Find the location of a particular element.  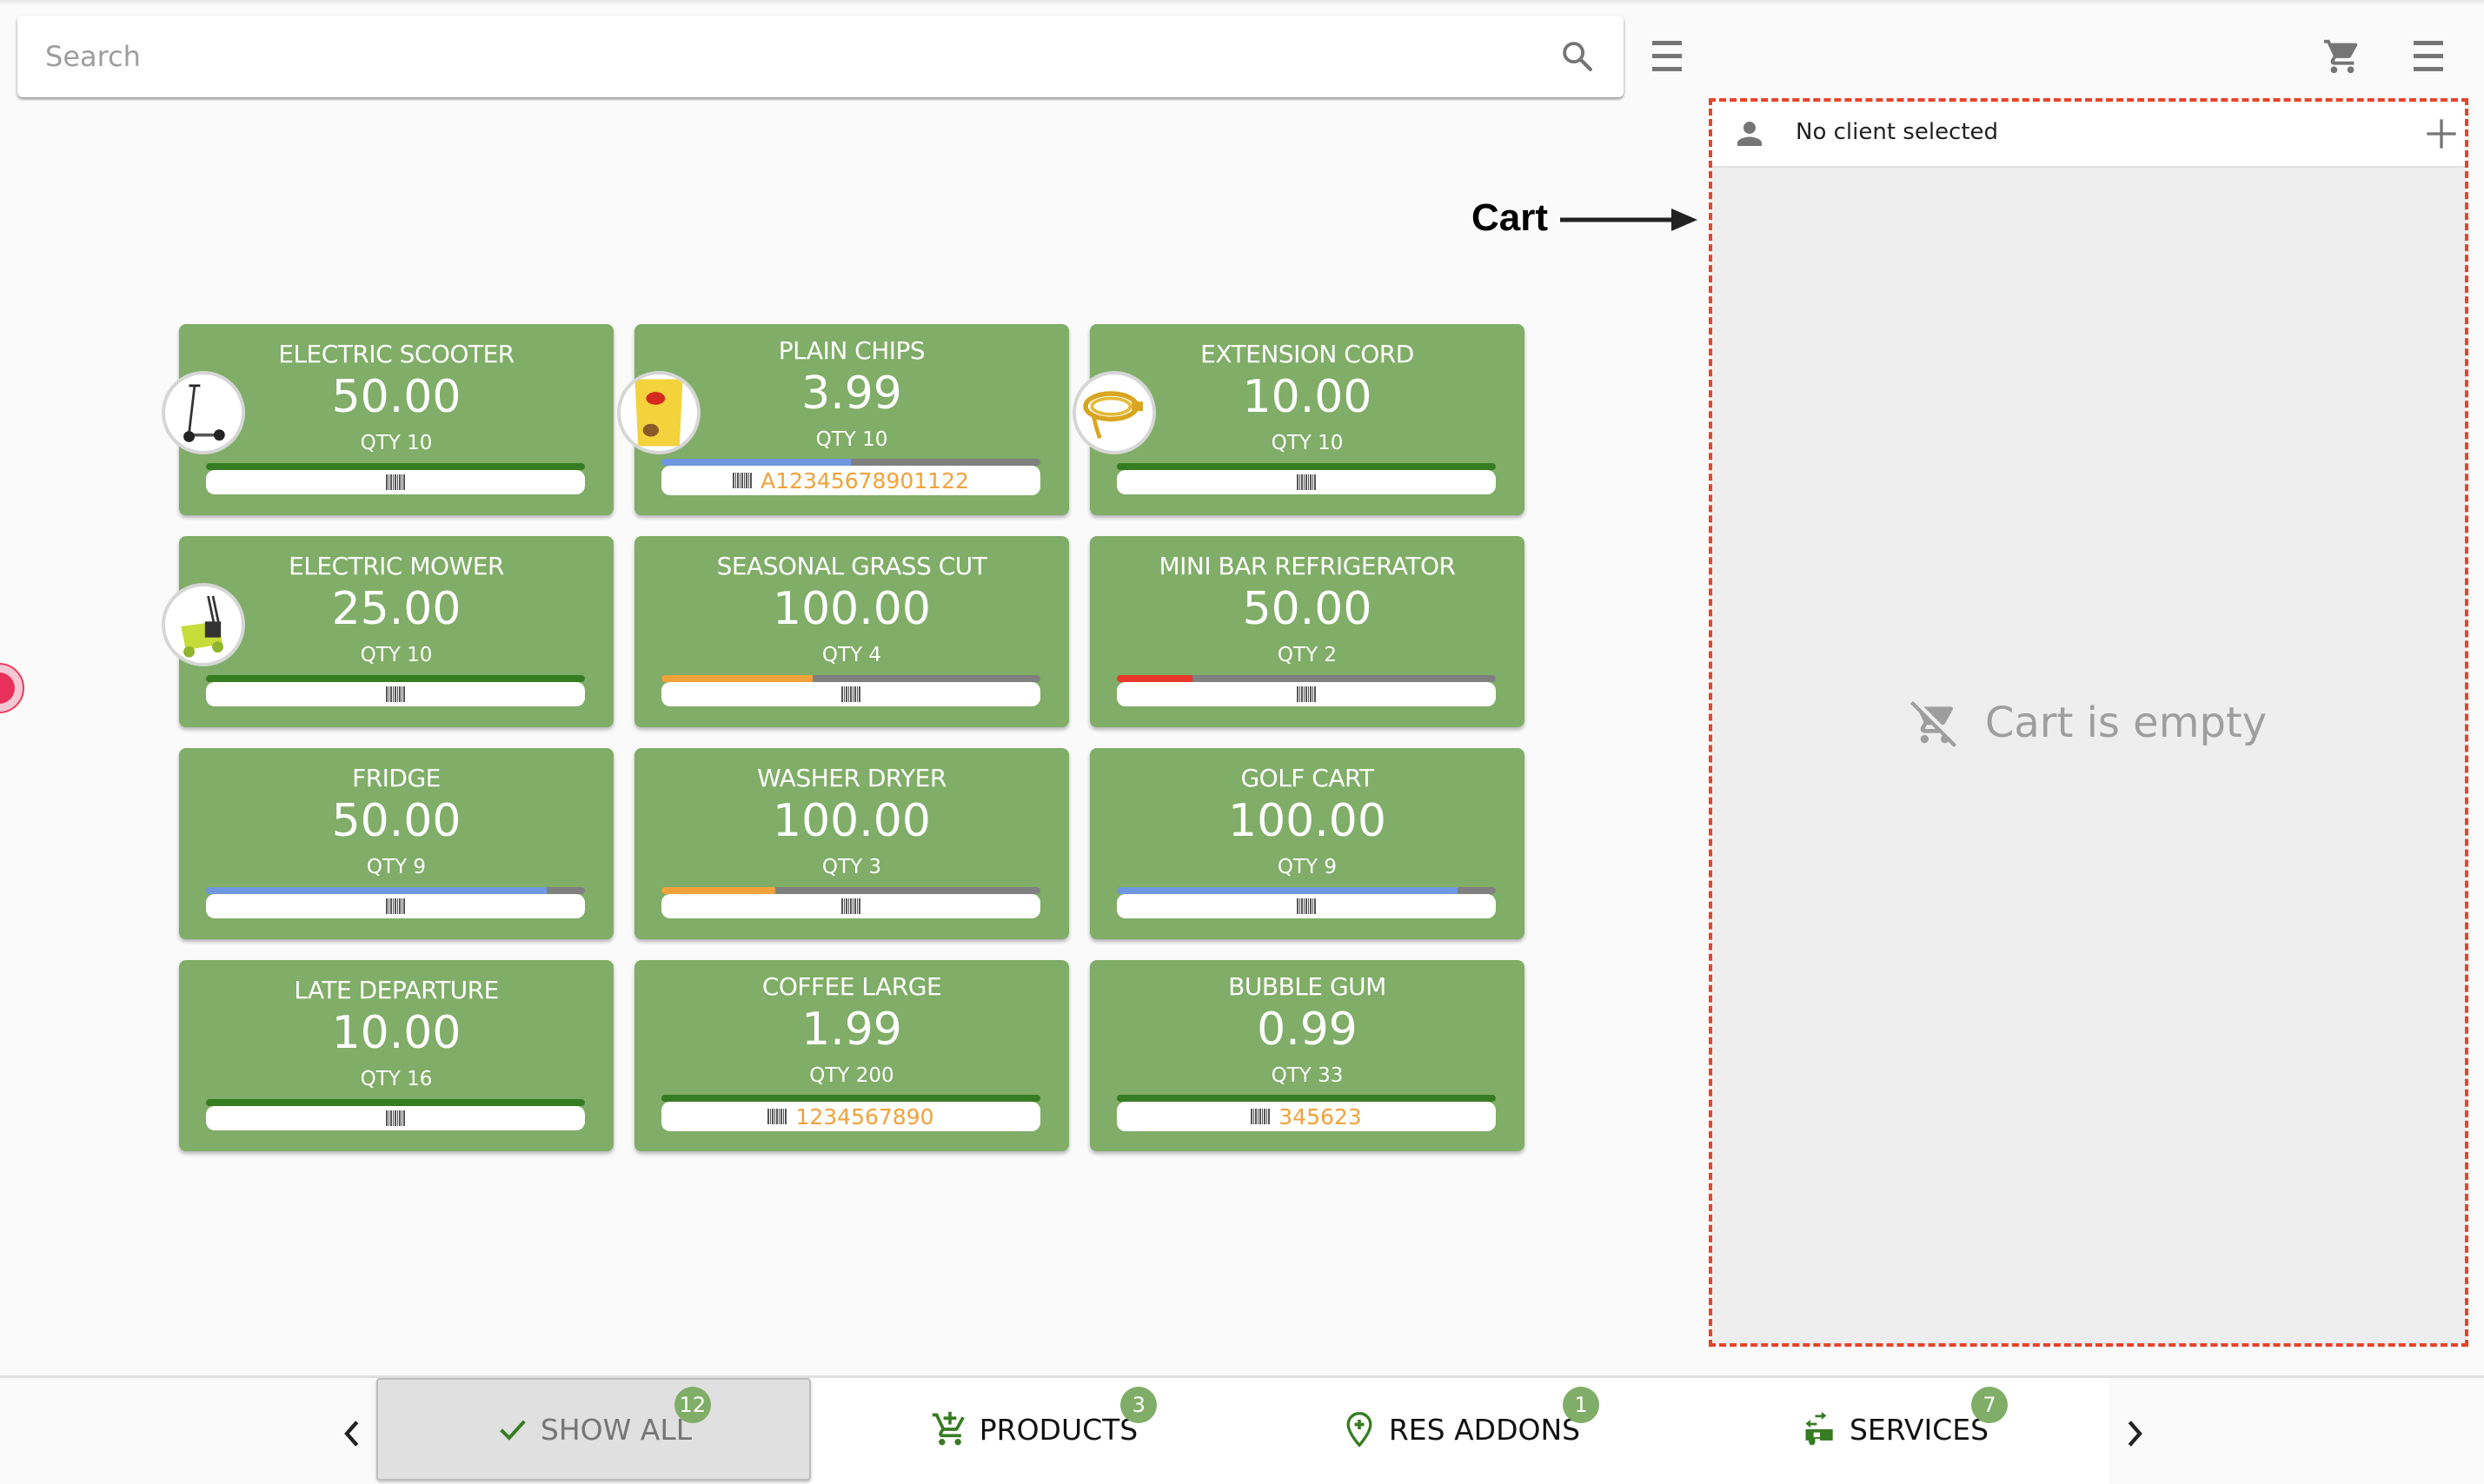

product-card: EXTENSION CORD 10.00 QTY 10 is located at coordinates (1298, 419).